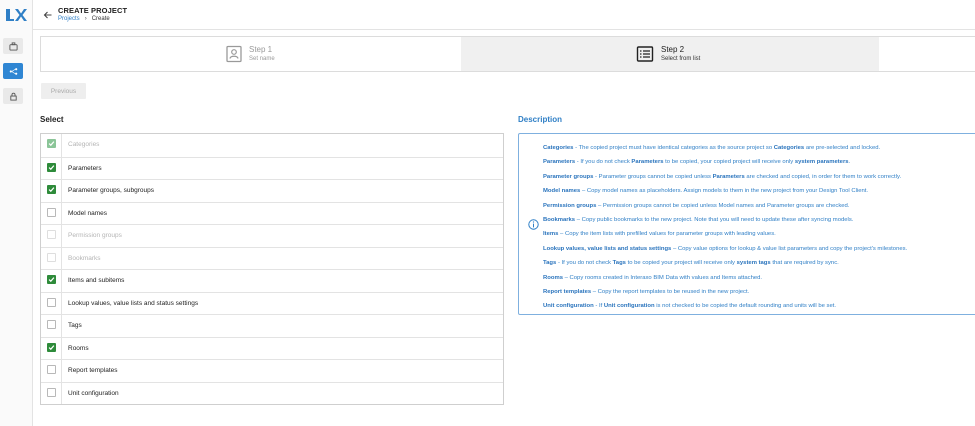  I want to click on list-item-label: Unit configuration, so click(93, 393).